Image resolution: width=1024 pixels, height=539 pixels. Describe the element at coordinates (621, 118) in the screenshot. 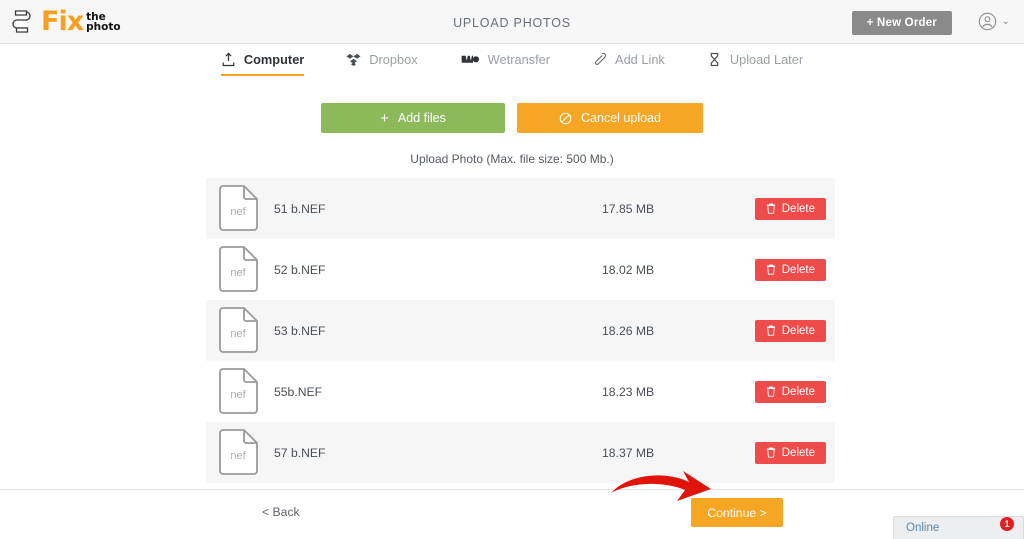

I see `cancel-upload-label: Cancel upload` at that location.